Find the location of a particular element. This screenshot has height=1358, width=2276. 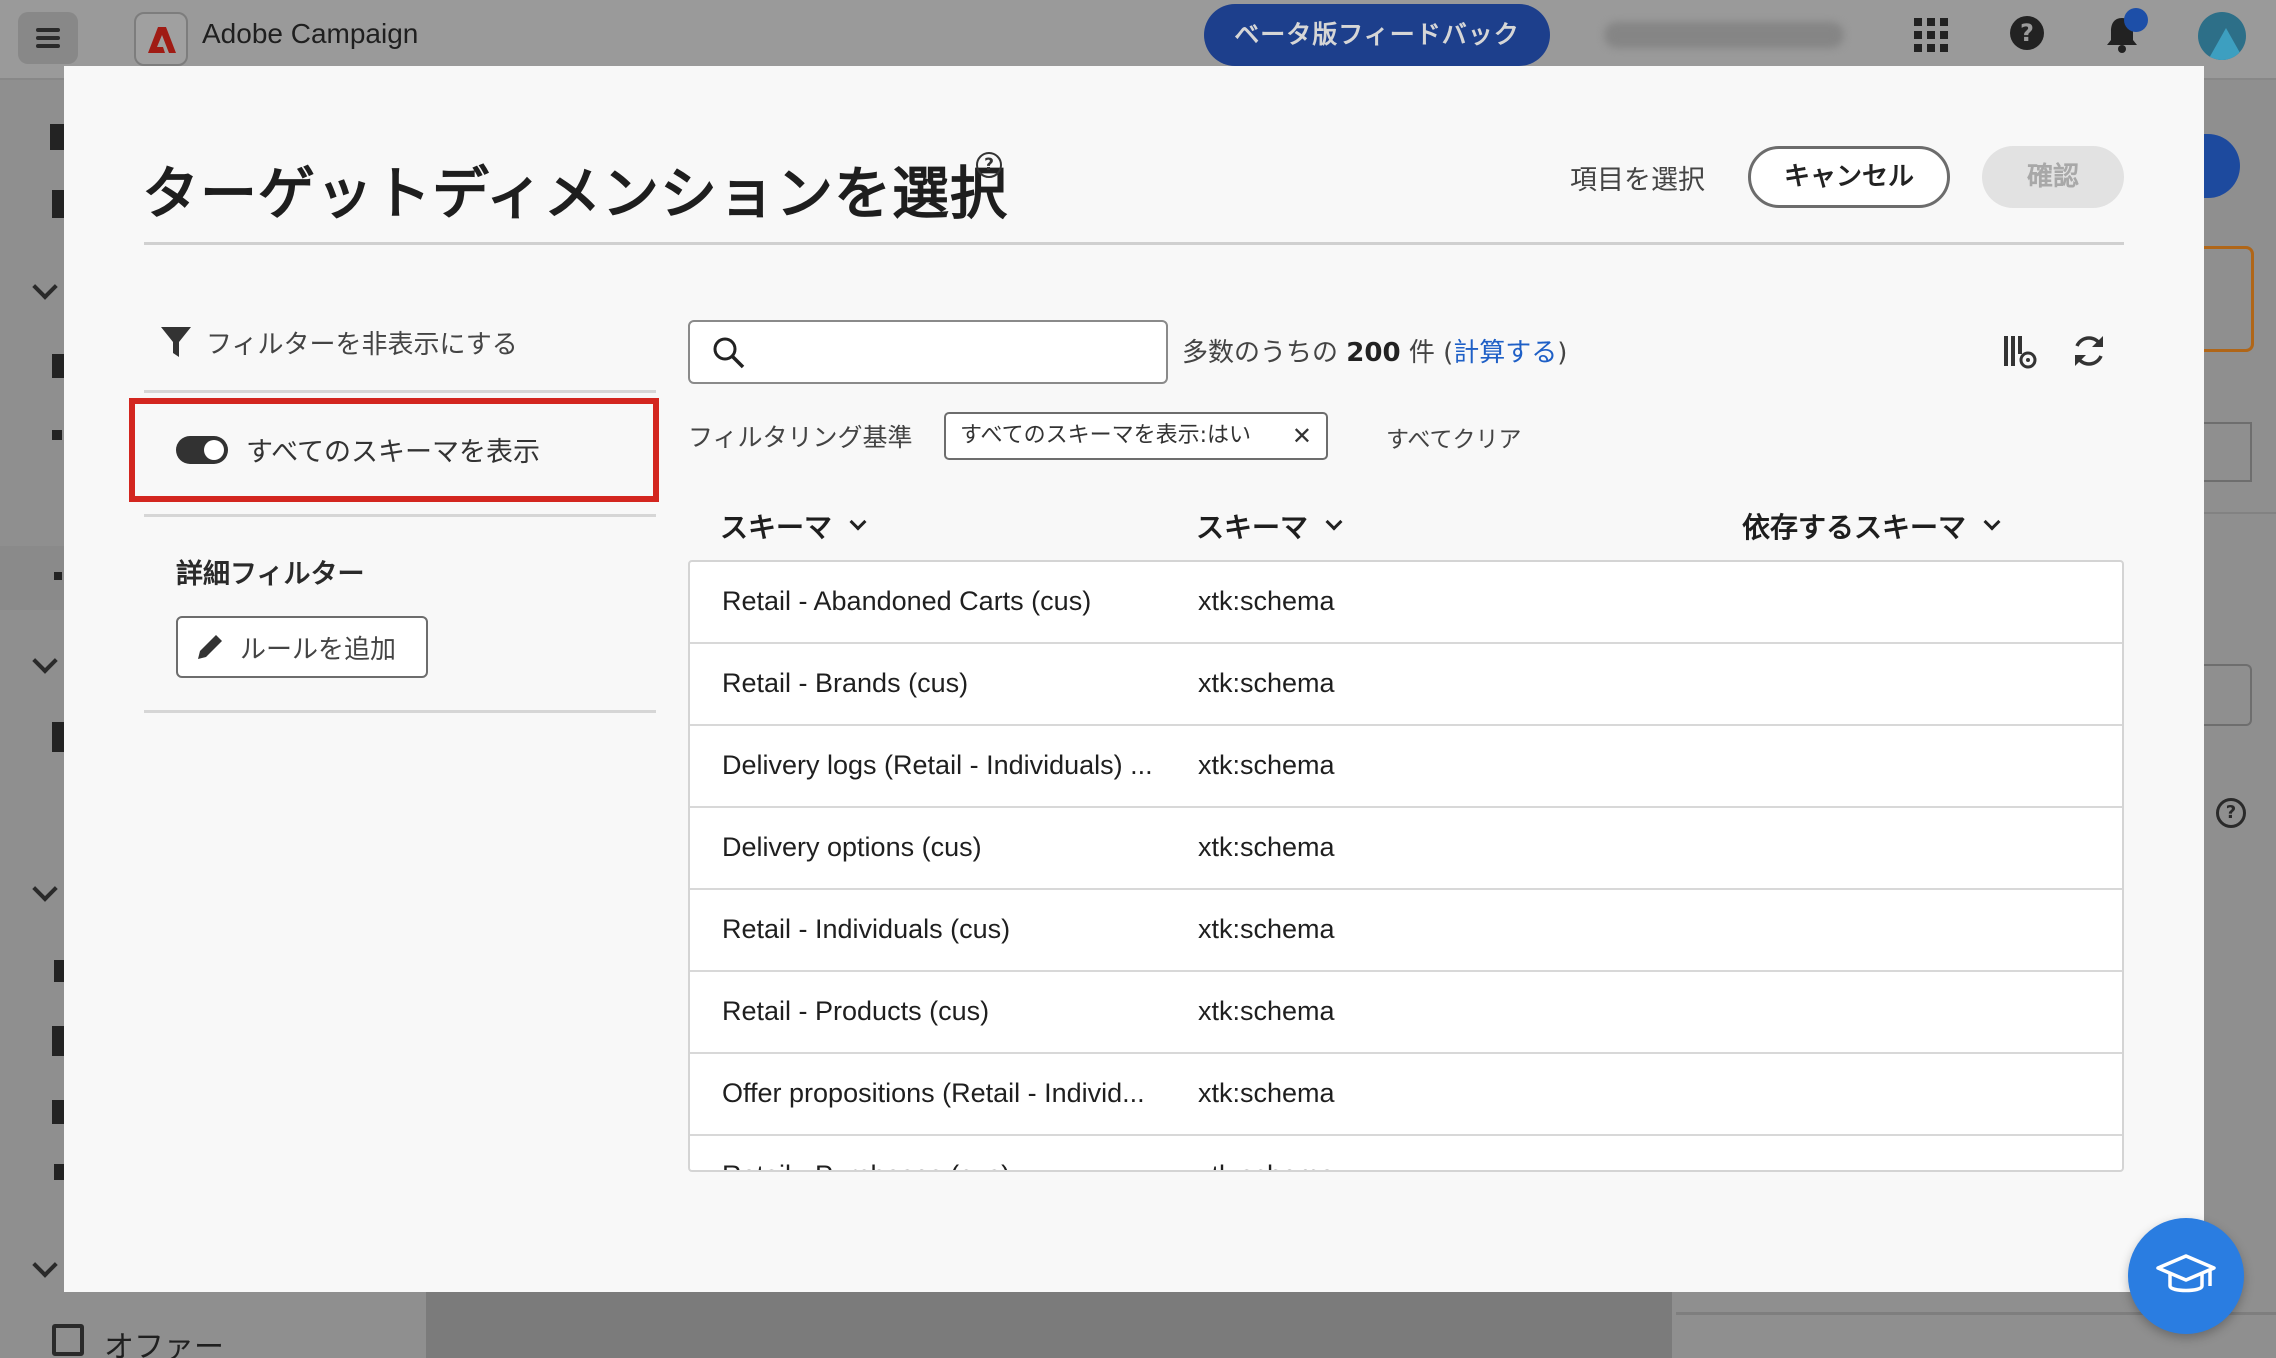

beta-feedback-button: ベータ版フィードバック is located at coordinates (1377, 35).